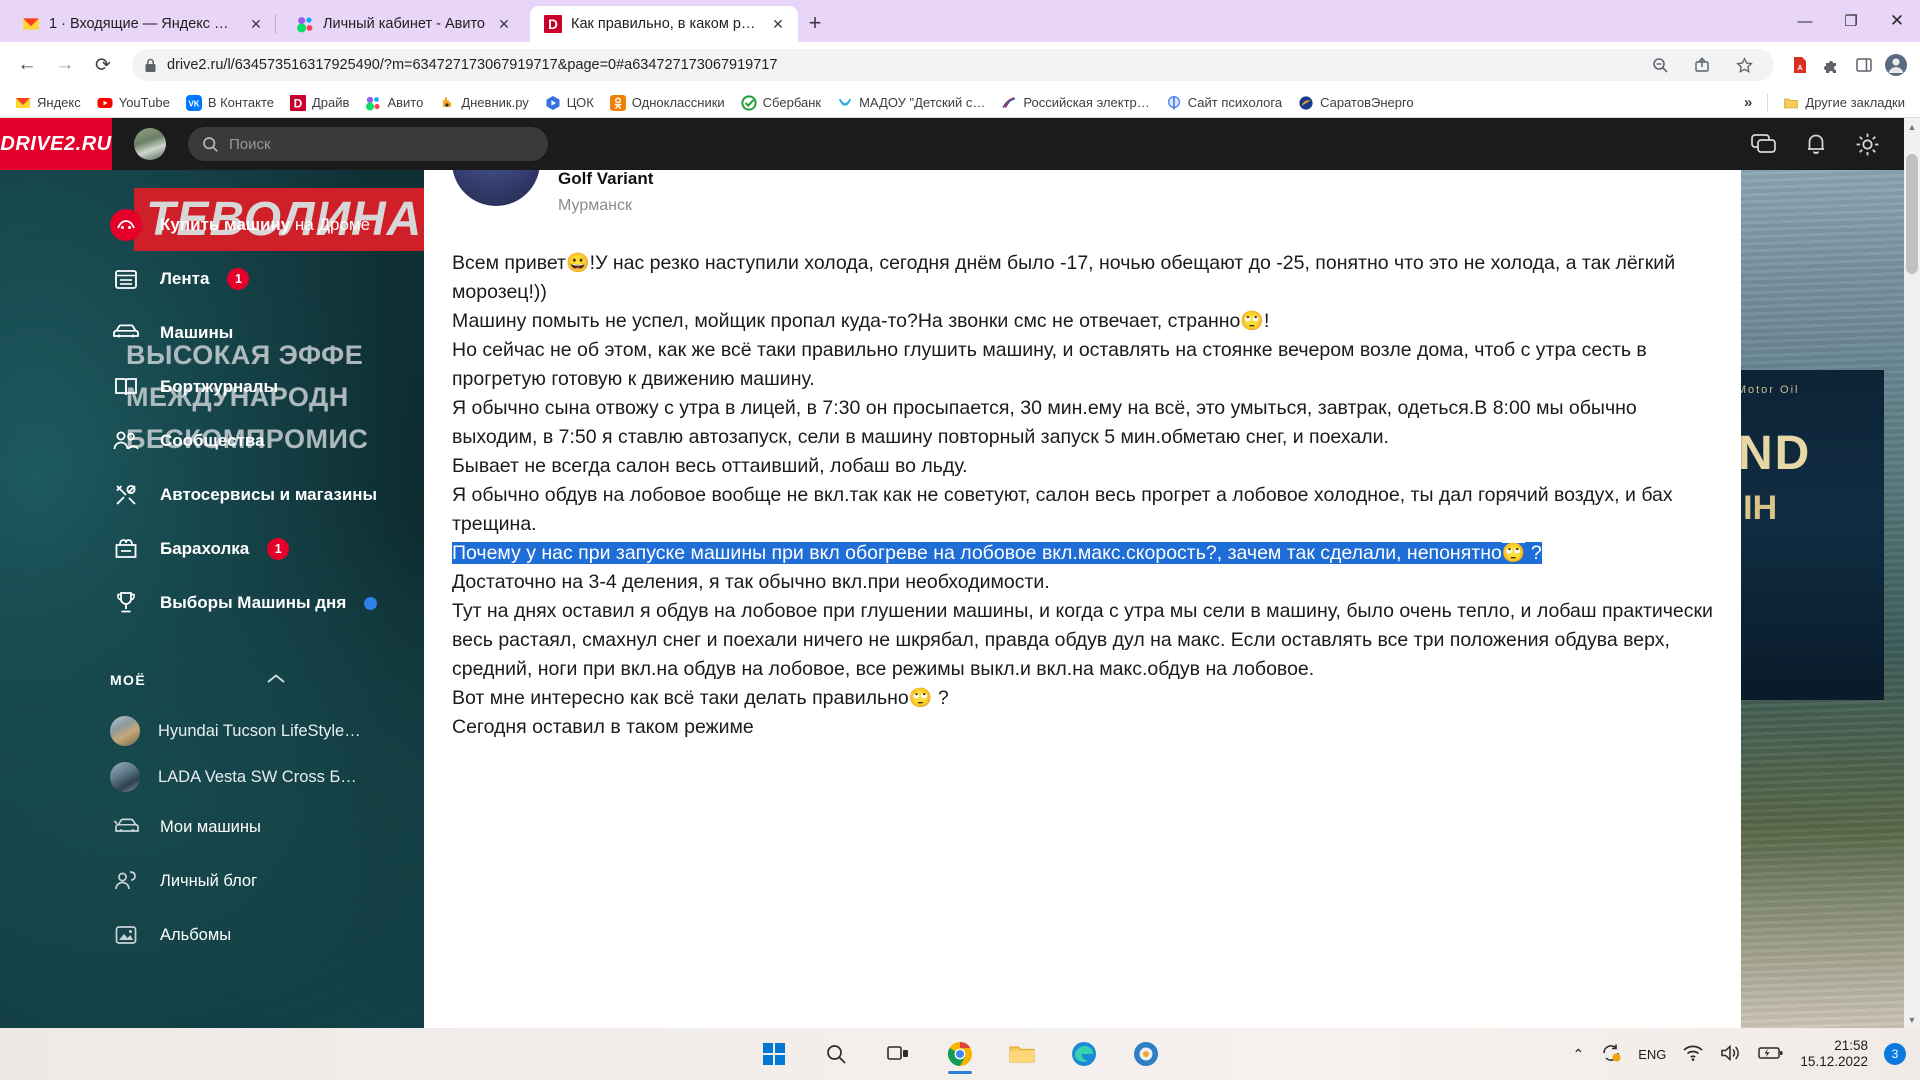 This screenshot has height=1080, width=1920. What do you see at coordinates (569, 103) in the screenshot?
I see `bookmark-cok: ЦОК` at bounding box center [569, 103].